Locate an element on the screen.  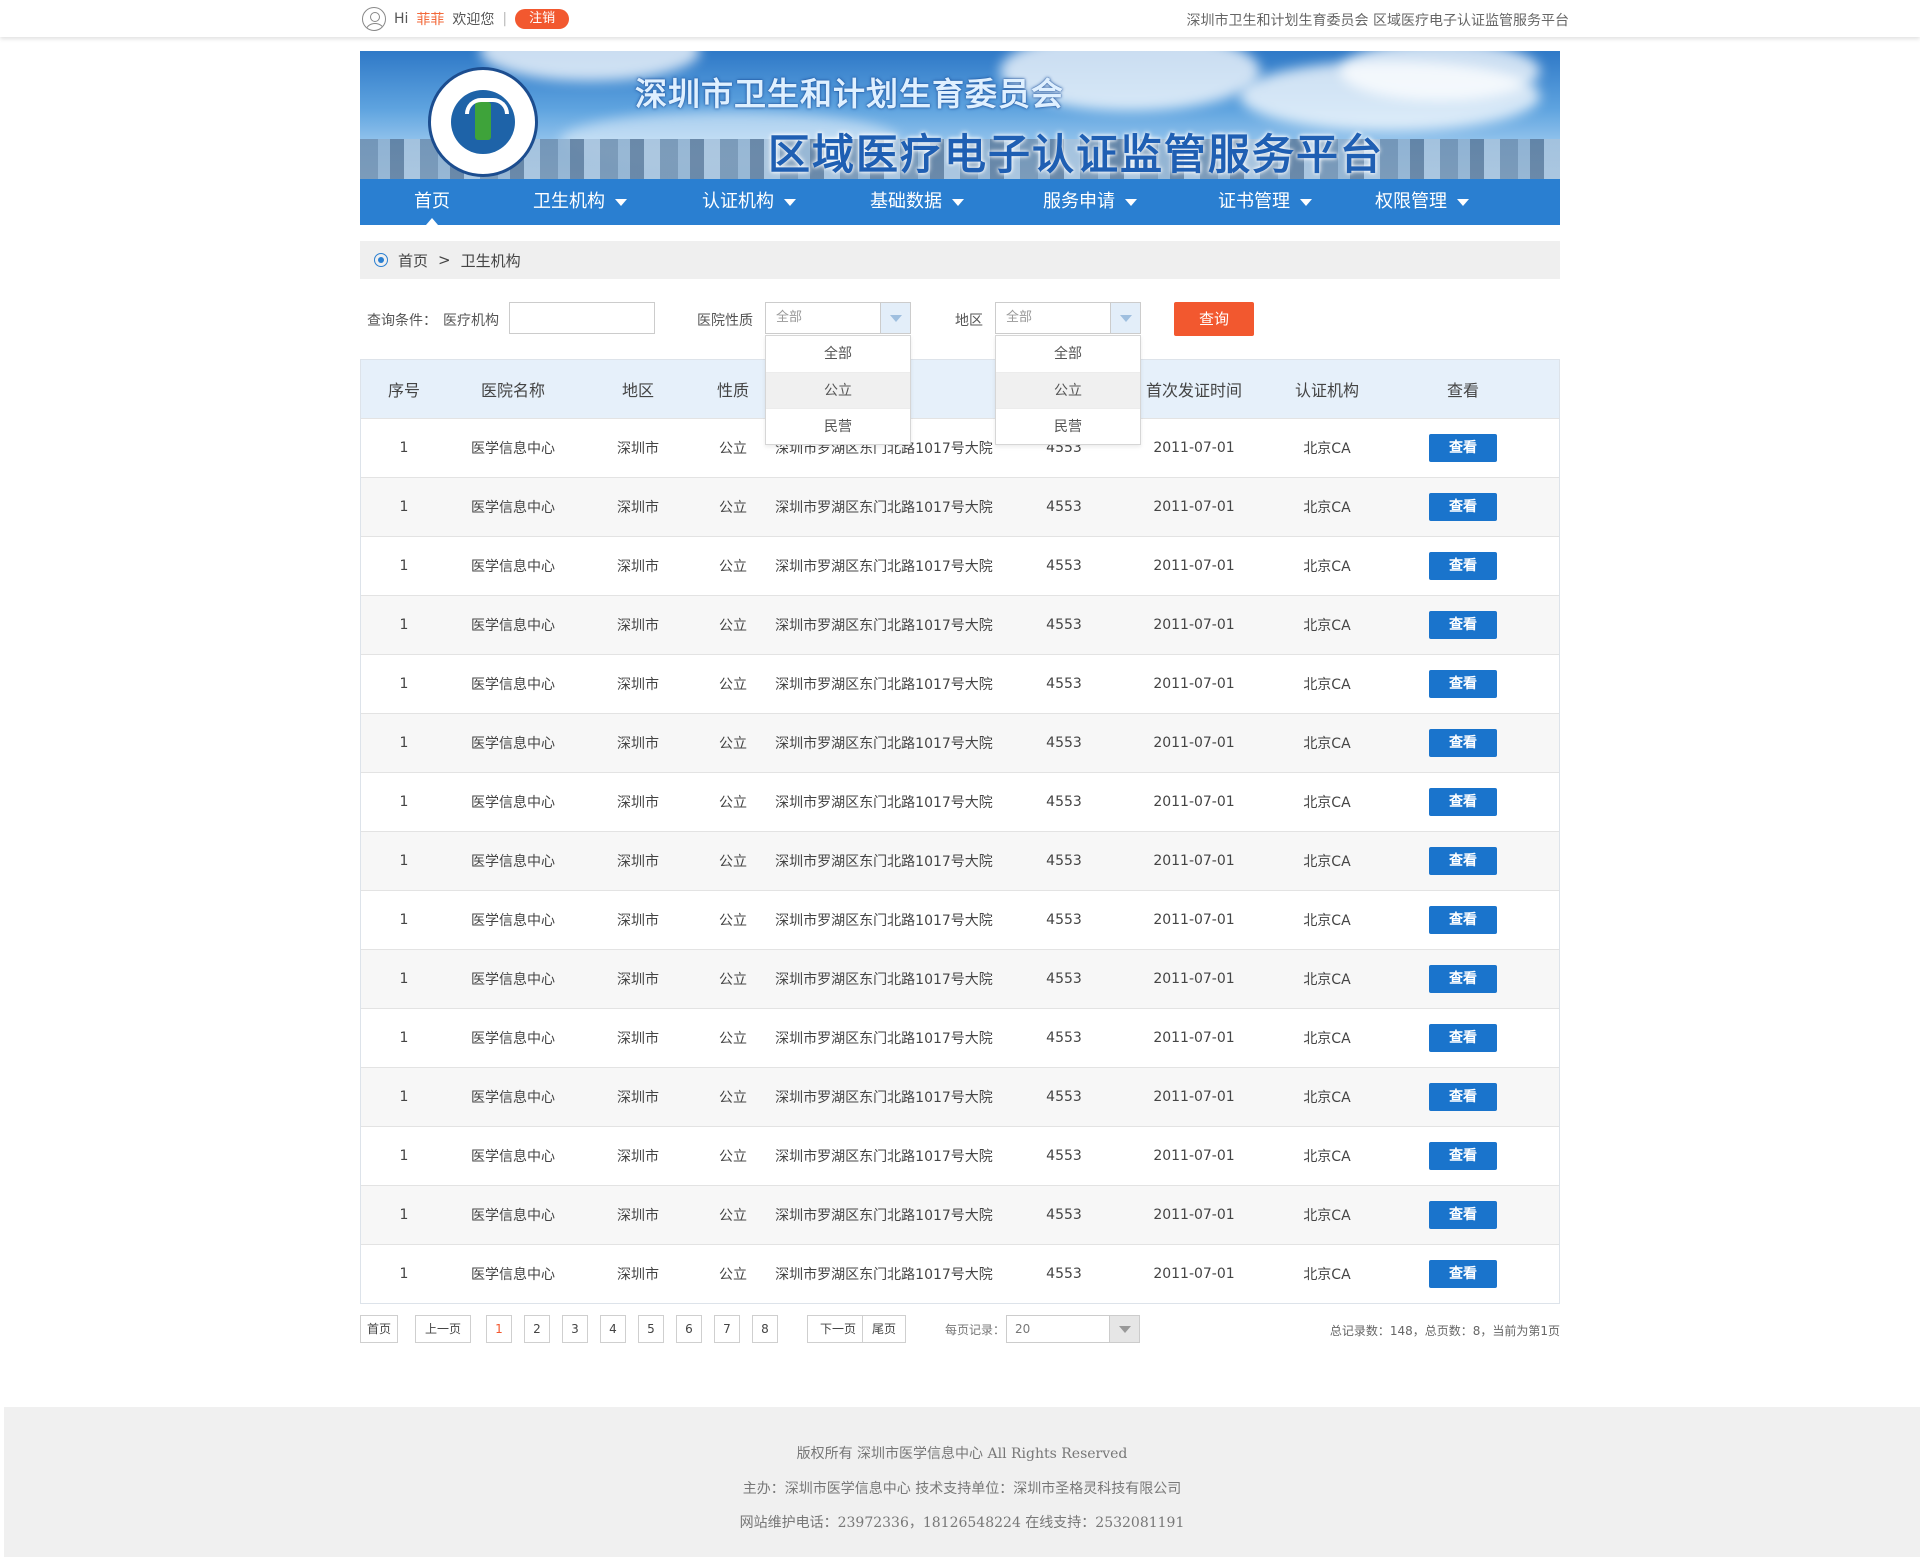
page-button-2: 2 is located at coordinates (537, 1329).